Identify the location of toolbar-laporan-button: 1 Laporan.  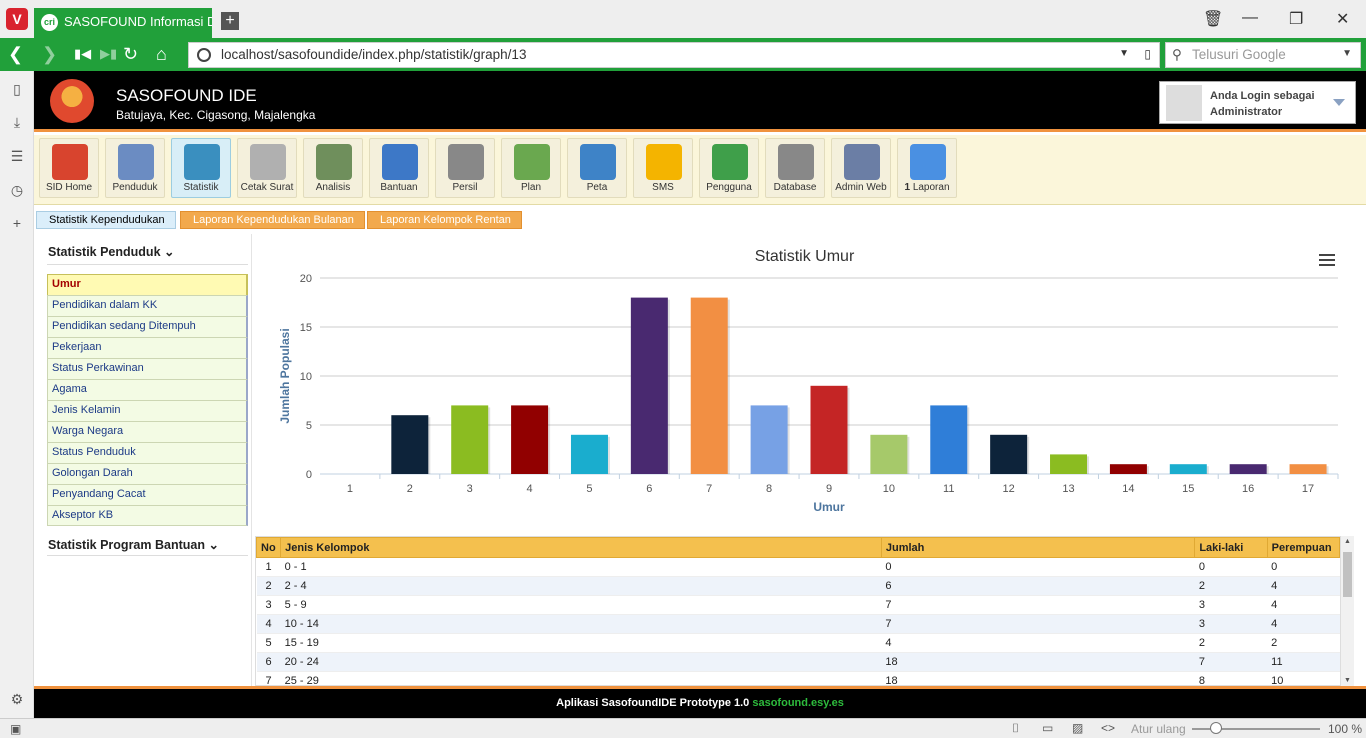
(927, 168).